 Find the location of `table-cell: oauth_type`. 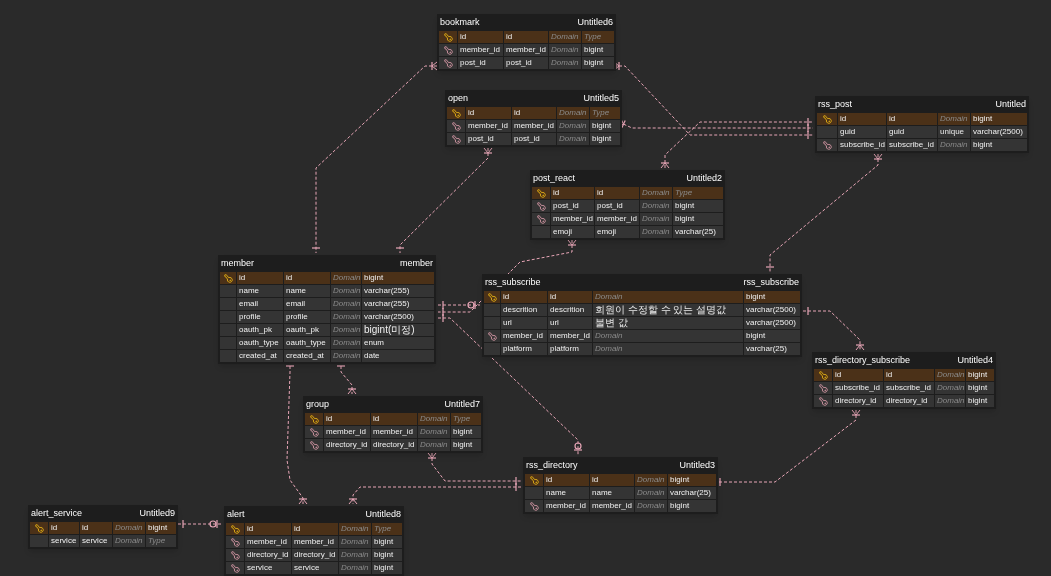

table-cell: oauth_type is located at coordinates (307, 343).